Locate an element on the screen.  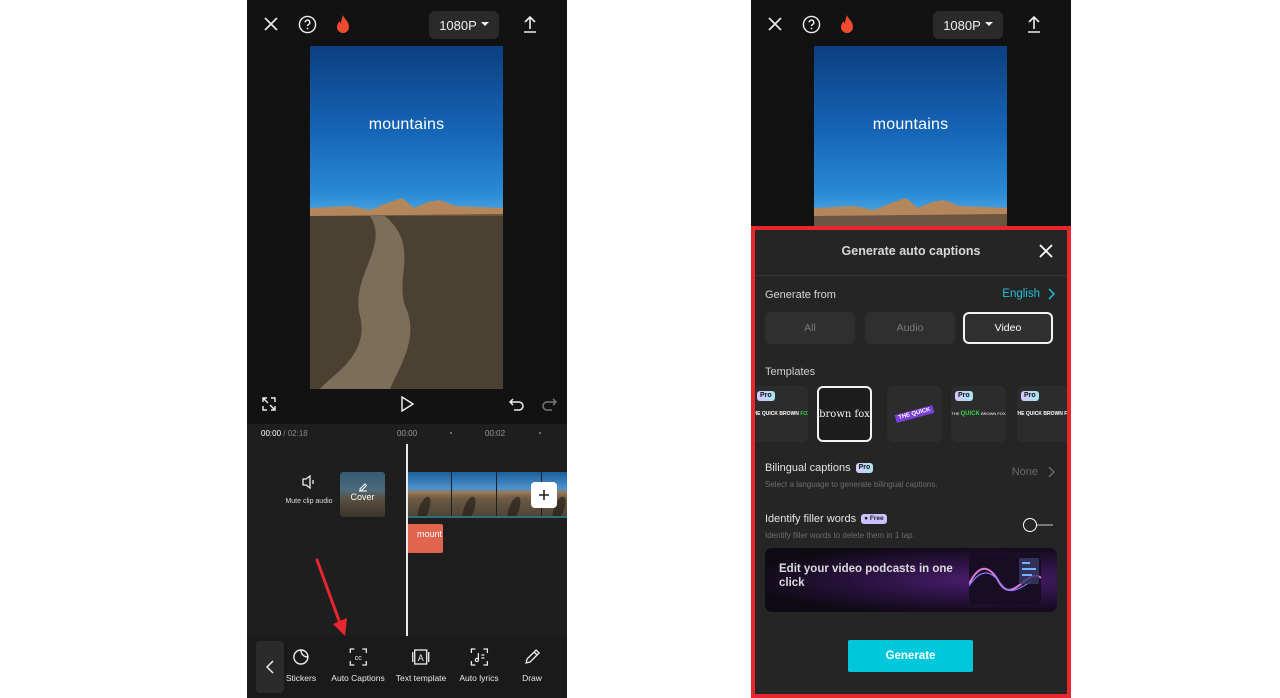
podcast-promo-banner: Edit your video podcasts in one click is located at coordinates (911, 580).